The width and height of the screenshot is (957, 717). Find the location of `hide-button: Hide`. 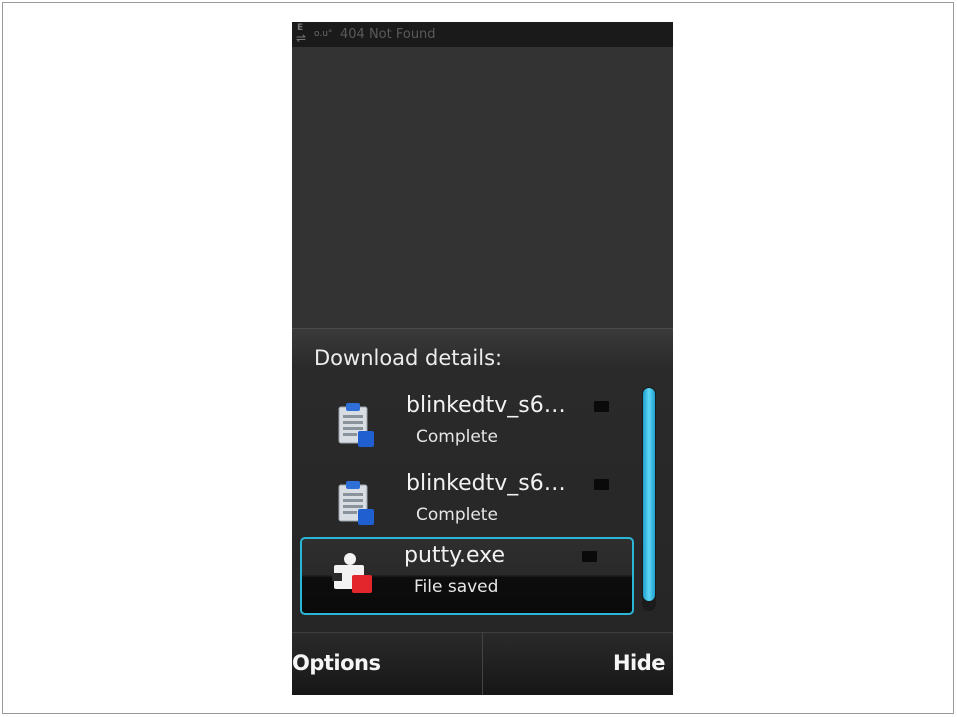

hide-button: Hide is located at coordinates (639, 663).